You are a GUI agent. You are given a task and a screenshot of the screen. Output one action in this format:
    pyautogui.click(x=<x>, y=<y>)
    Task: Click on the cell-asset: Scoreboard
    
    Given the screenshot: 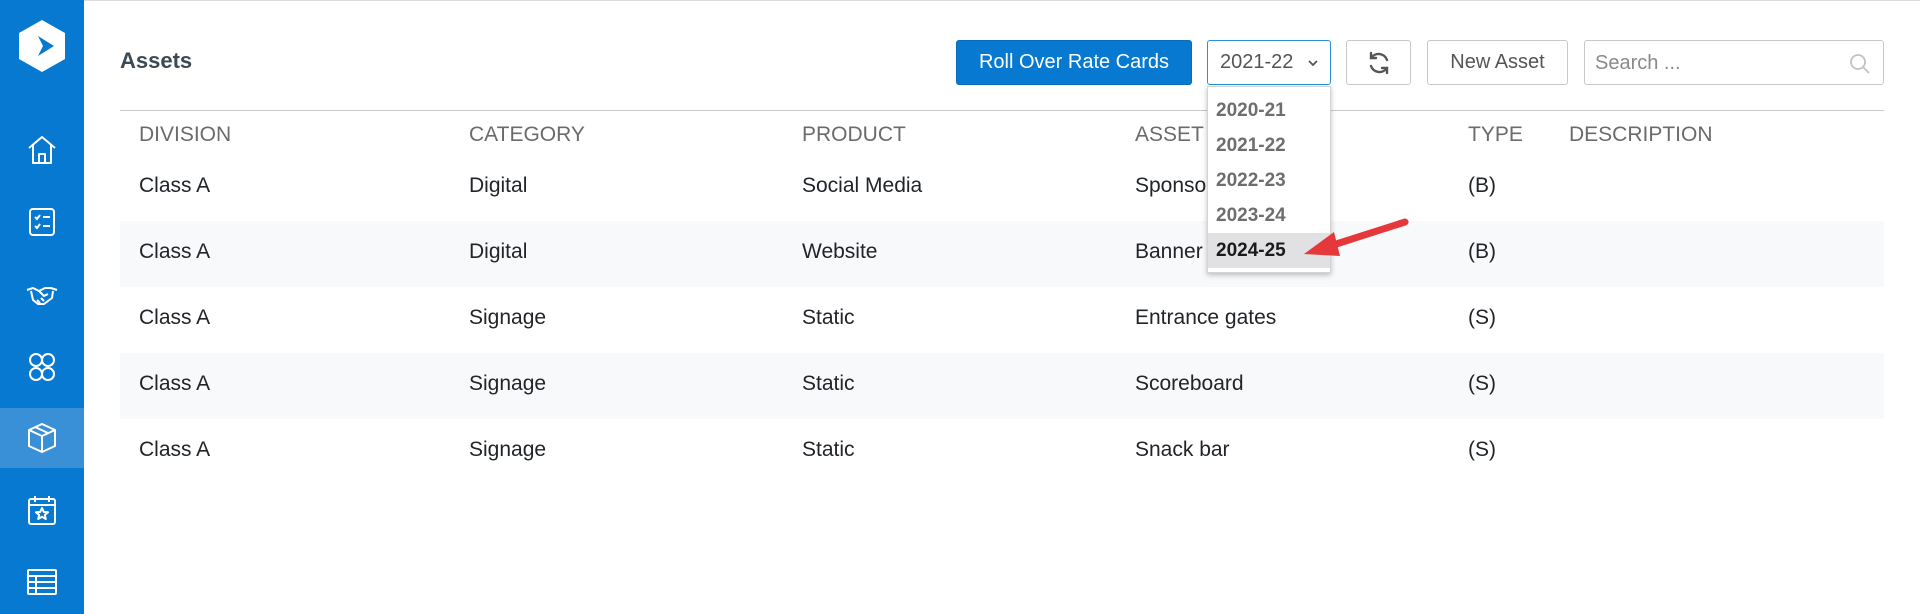 What is the action you would take?
    pyautogui.click(x=1189, y=383)
    